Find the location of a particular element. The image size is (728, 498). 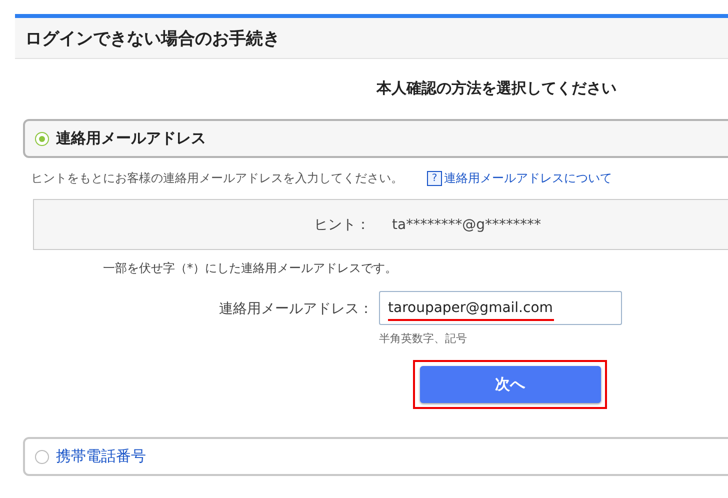

hint-label: ヒント： is located at coordinates (342, 225).